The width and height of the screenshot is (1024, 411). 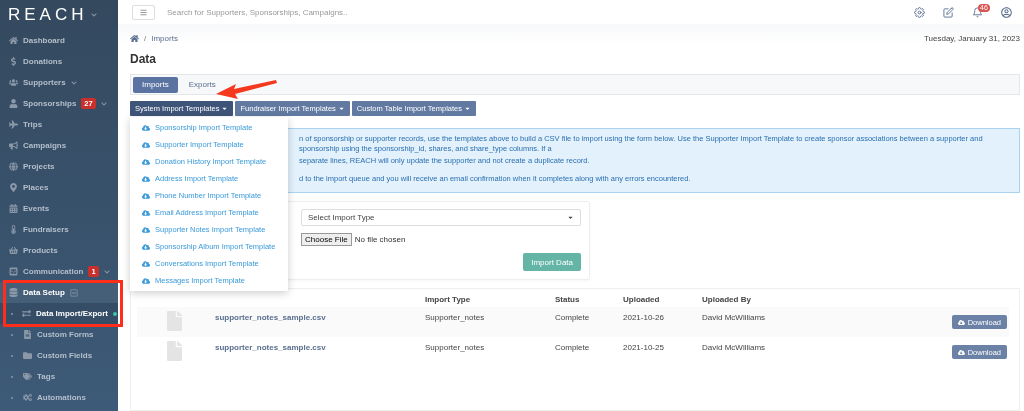 What do you see at coordinates (642, 299) in the screenshot?
I see `column-header: Uploaded` at bounding box center [642, 299].